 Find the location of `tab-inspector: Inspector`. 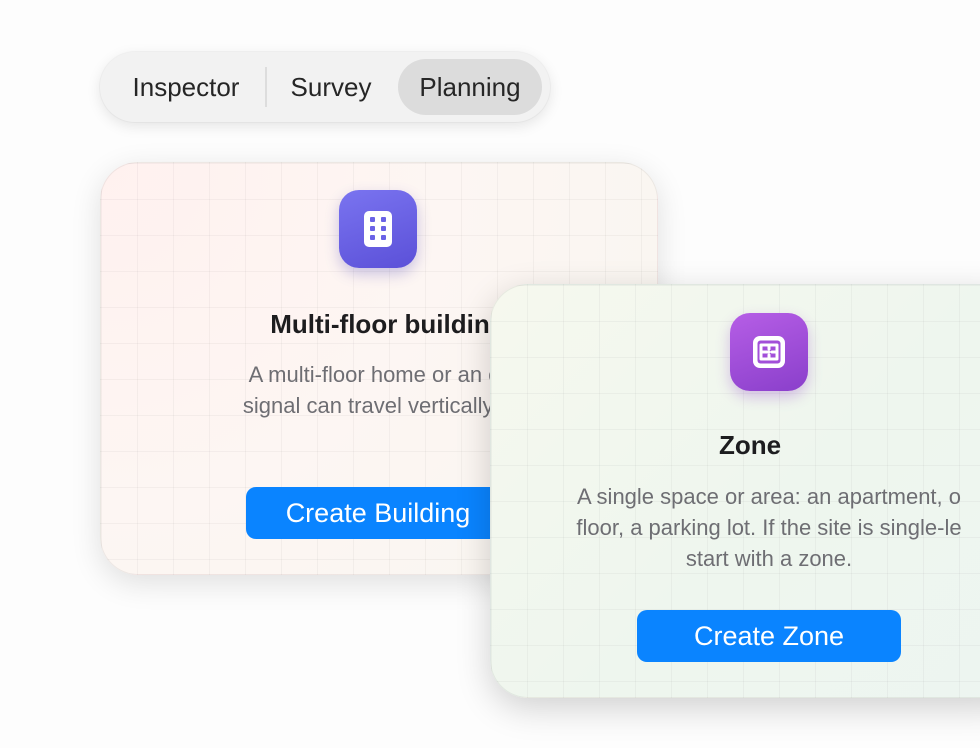

tab-inspector: Inspector is located at coordinates (186, 87).